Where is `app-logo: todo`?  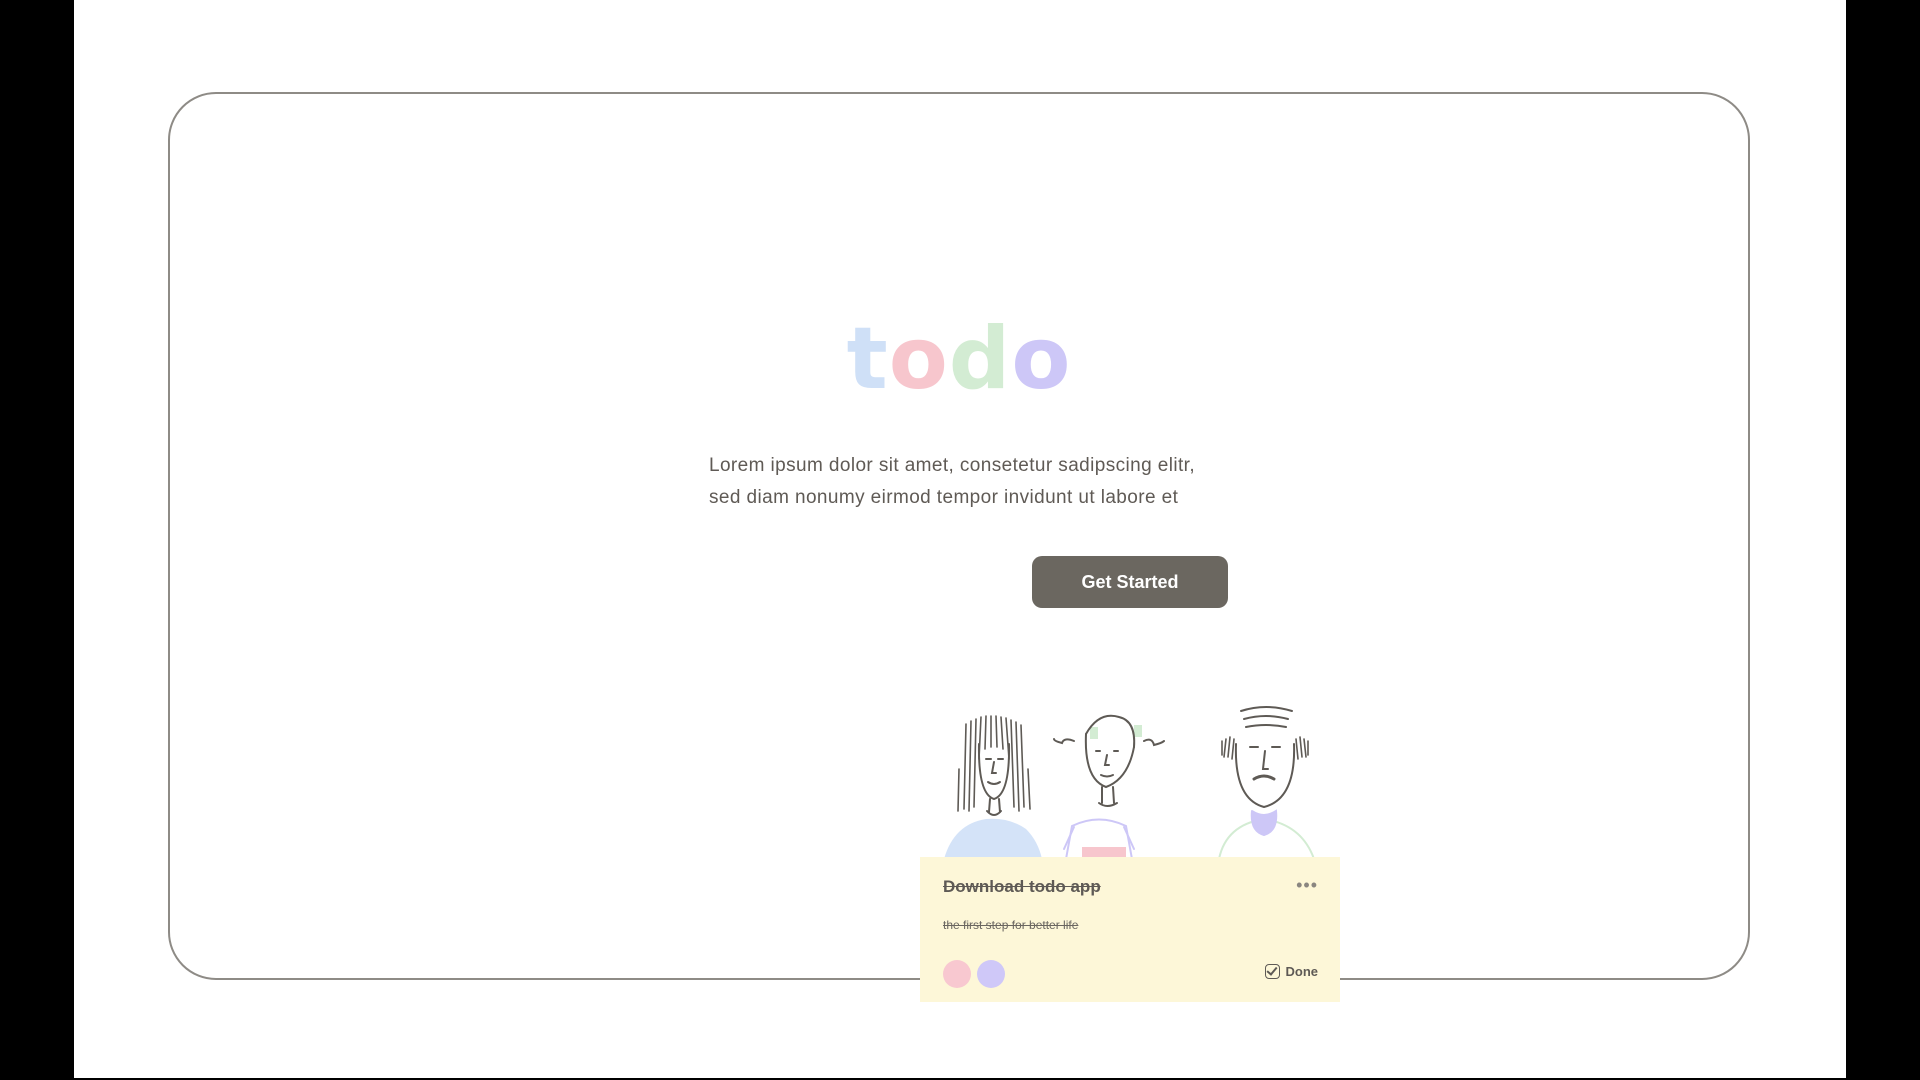 app-logo: todo is located at coordinates (959, 359).